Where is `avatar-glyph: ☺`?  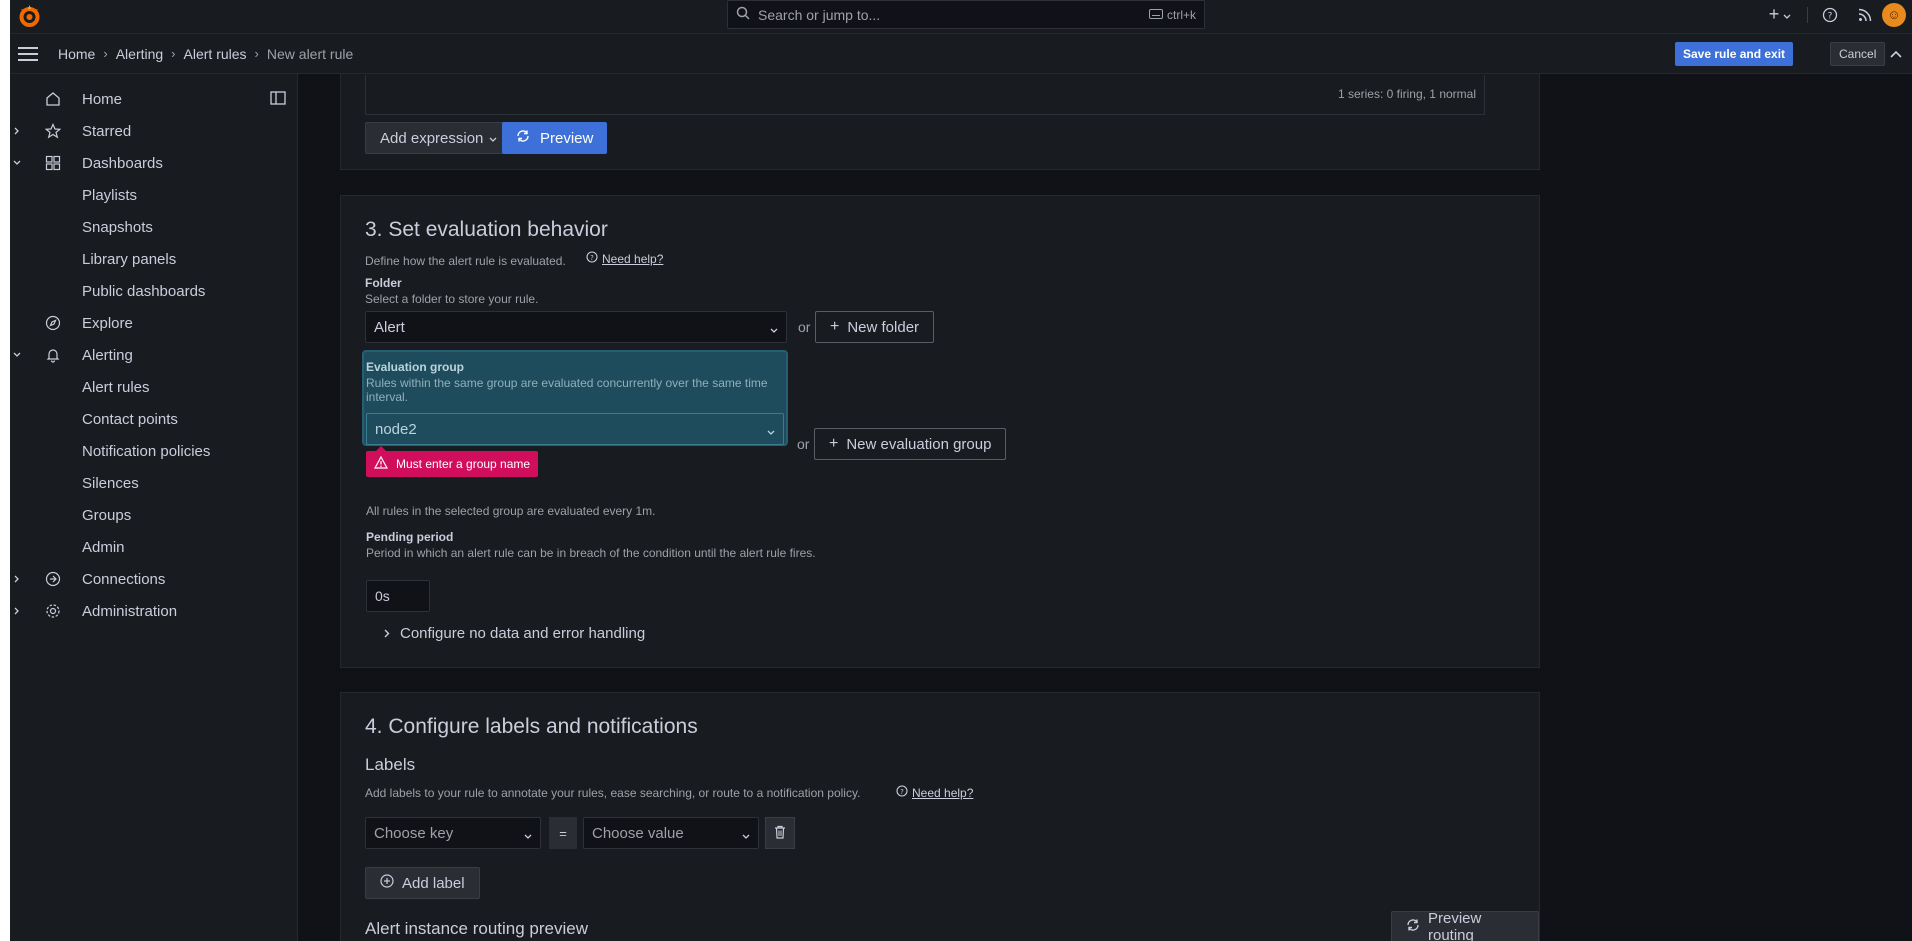
avatar-glyph: ☺ is located at coordinates (1894, 14).